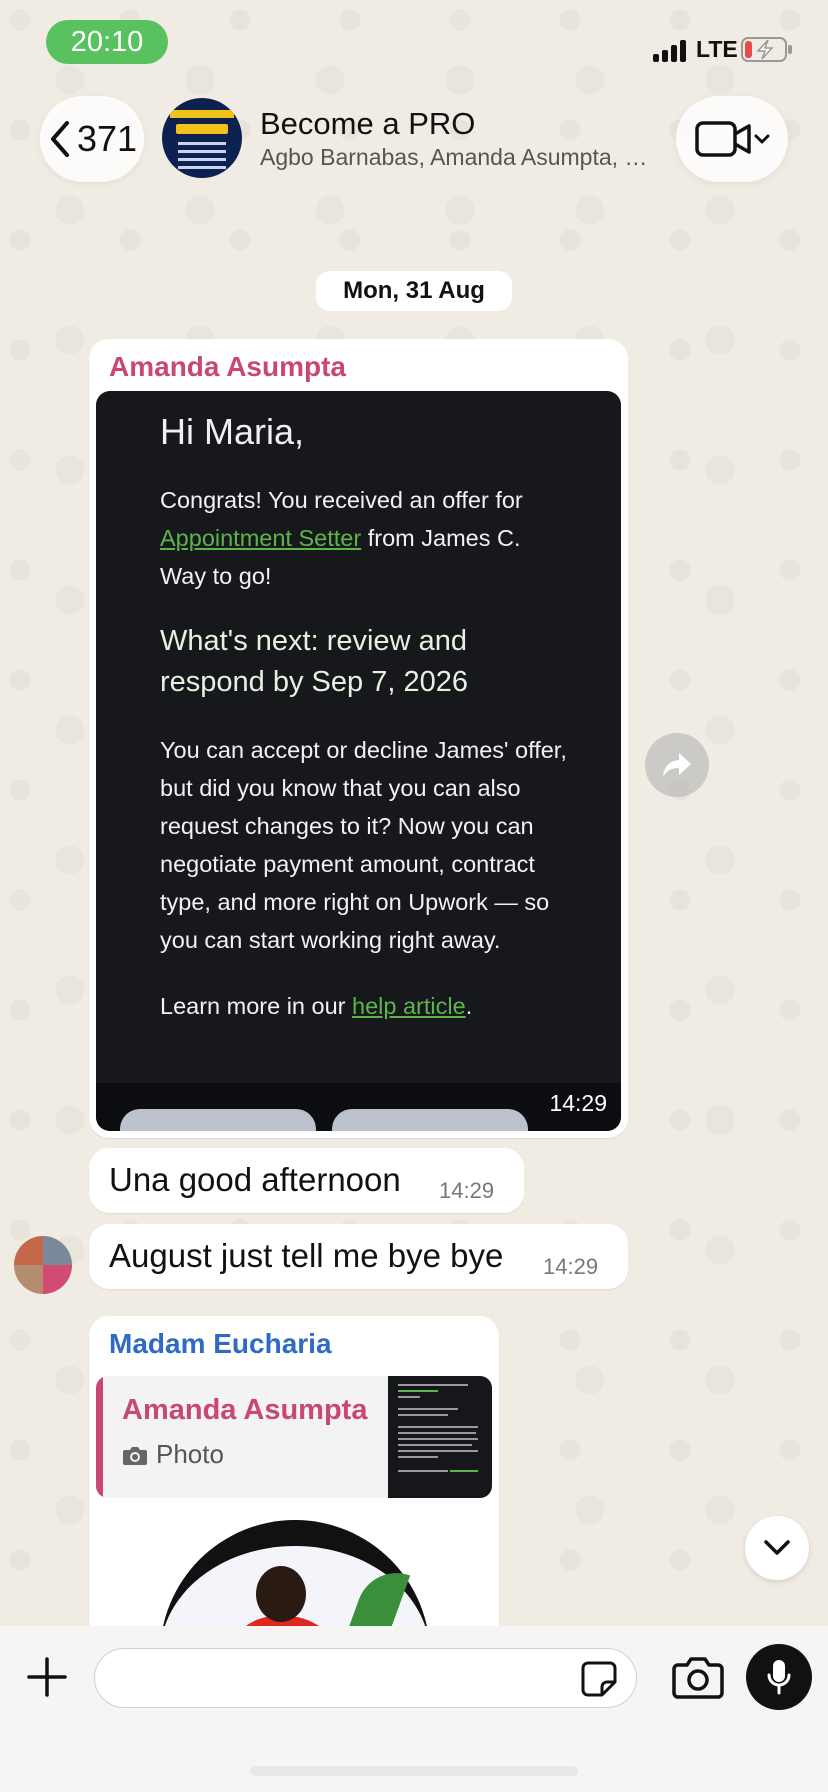  What do you see at coordinates (107, 42) in the screenshot?
I see `status-time: 20:10` at bounding box center [107, 42].